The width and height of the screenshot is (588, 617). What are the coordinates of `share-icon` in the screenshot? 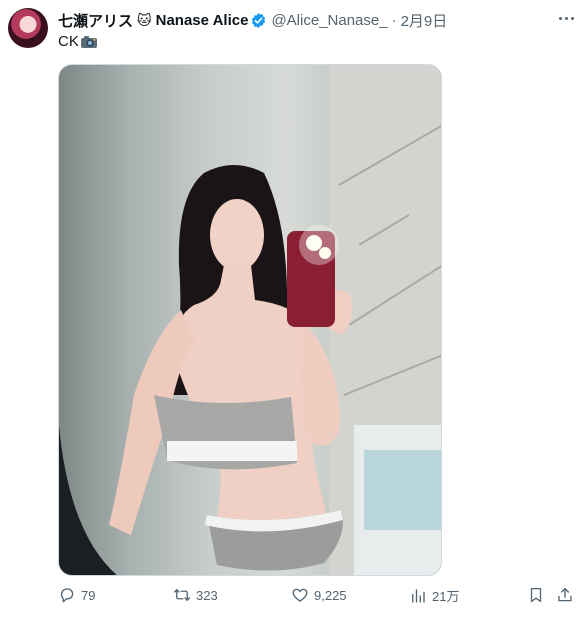 It's located at (565, 594).